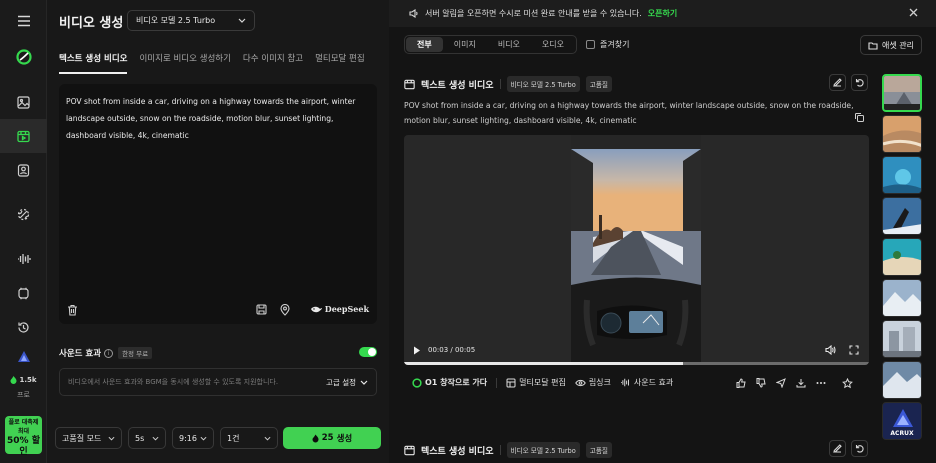  What do you see at coordinates (285, 310) in the screenshot?
I see `location-pin-icon` at bounding box center [285, 310].